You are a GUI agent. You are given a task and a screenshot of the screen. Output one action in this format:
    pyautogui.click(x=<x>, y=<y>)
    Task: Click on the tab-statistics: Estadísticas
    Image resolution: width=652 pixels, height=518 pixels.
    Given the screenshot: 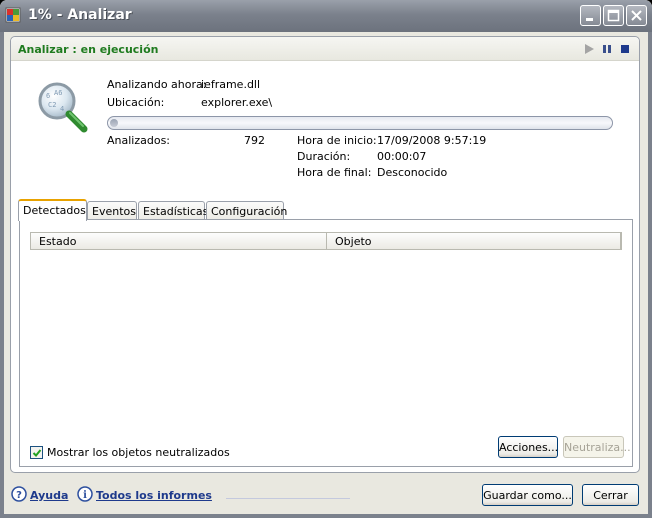 What is the action you would take?
    pyautogui.click(x=173, y=210)
    